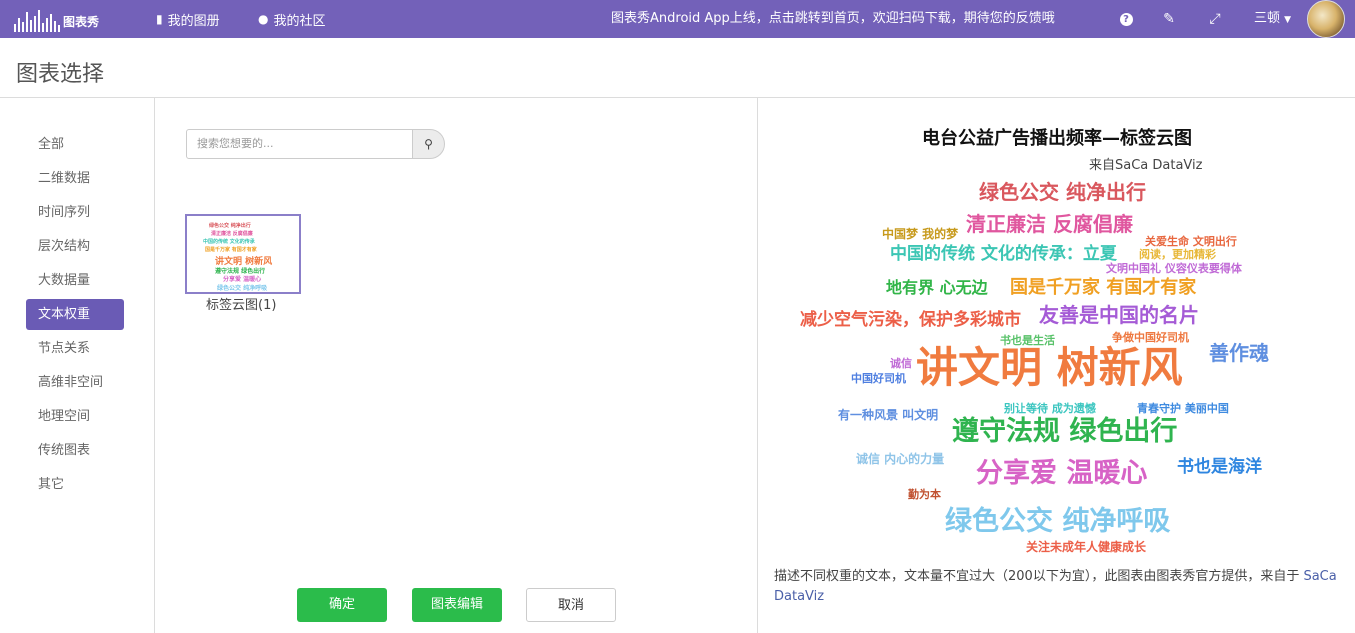 The height and width of the screenshot is (633, 1355). Describe the element at coordinates (457, 605) in the screenshot. I see `chart-edit-button: 图表编辑` at that location.